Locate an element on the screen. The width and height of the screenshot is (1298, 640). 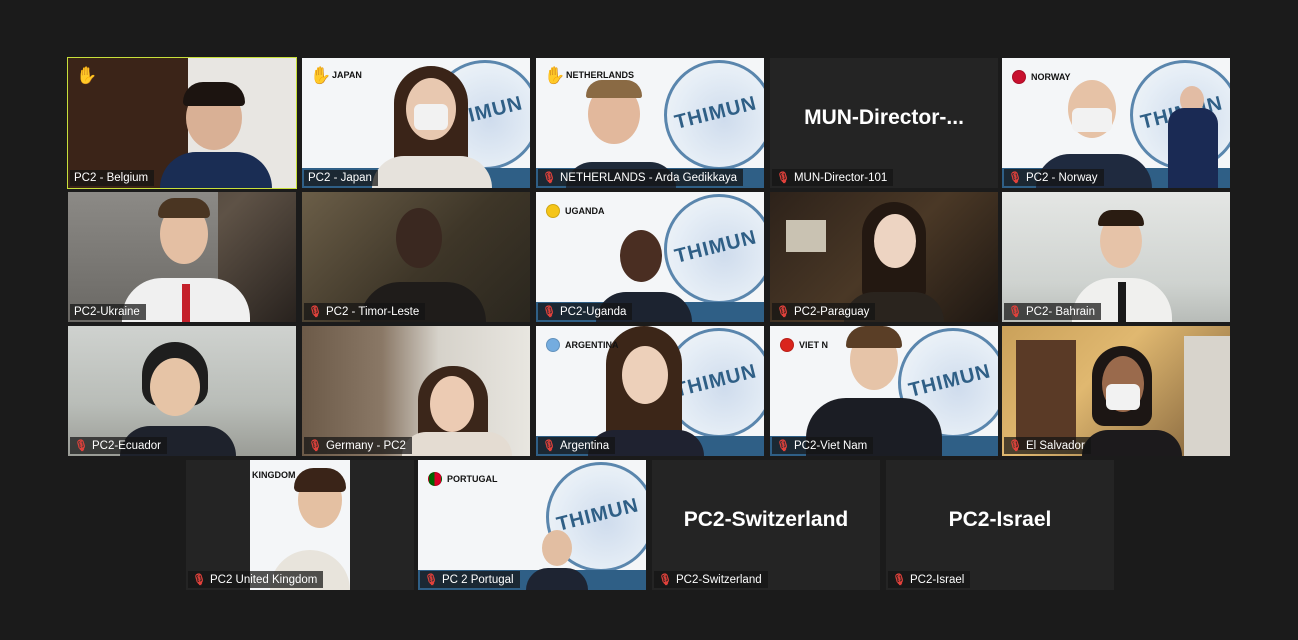
video-tile-united-kingdom: KINGDOM 🎙 PC2 United Kingdom is located at coordinates (300, 525).